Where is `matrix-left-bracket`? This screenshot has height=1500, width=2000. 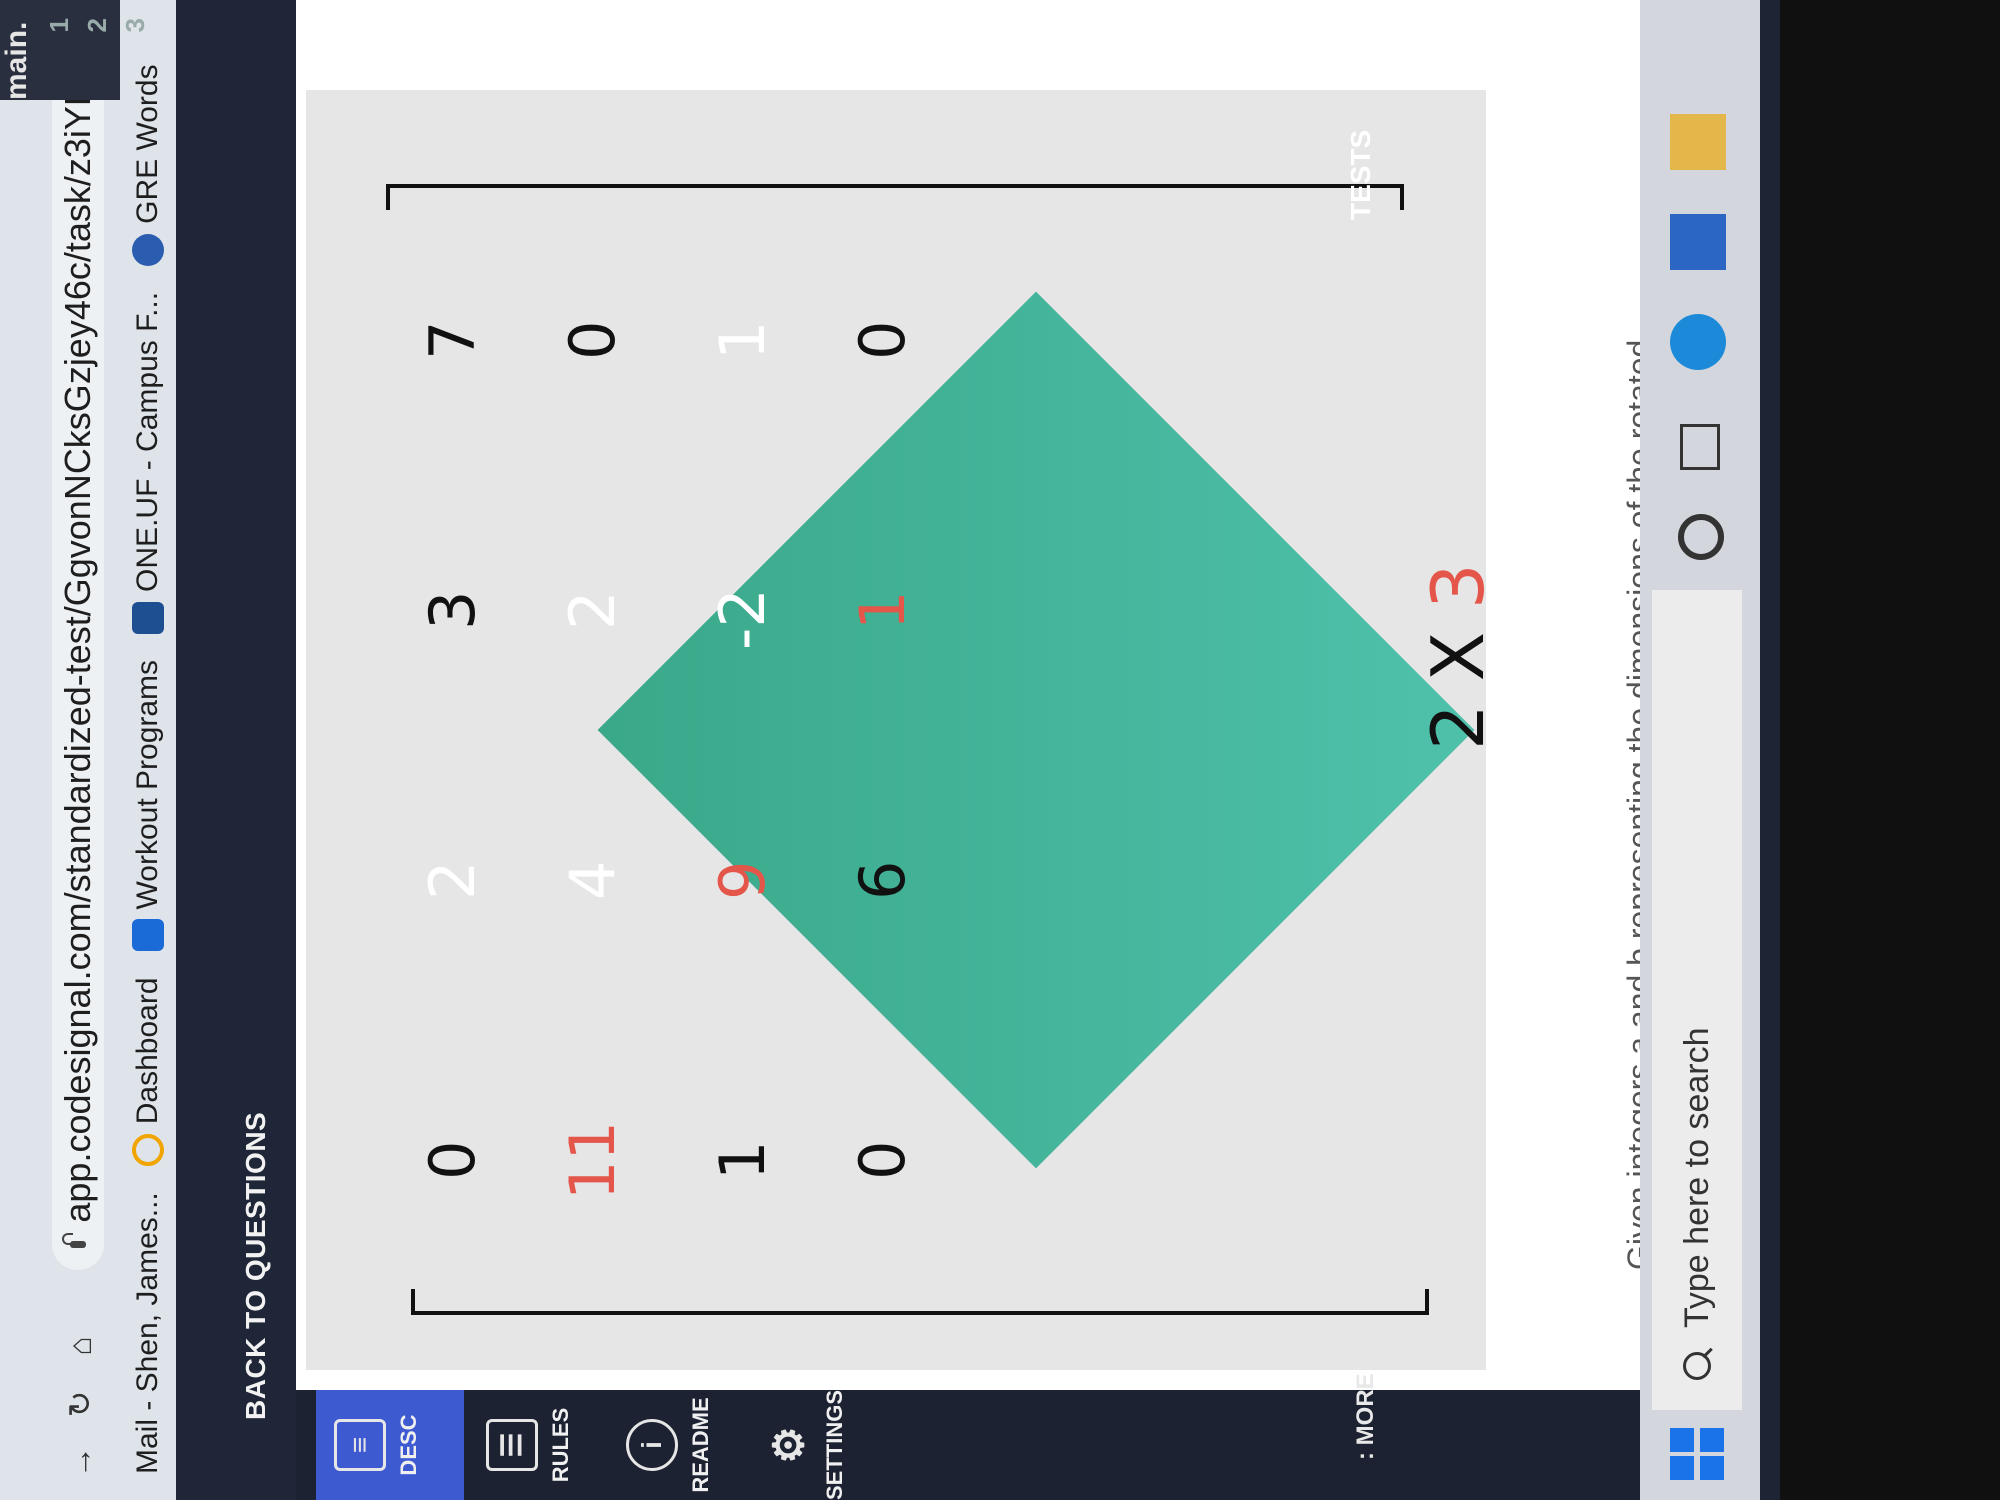
matrix-left-bracket is located at coordinates (920, 1302).